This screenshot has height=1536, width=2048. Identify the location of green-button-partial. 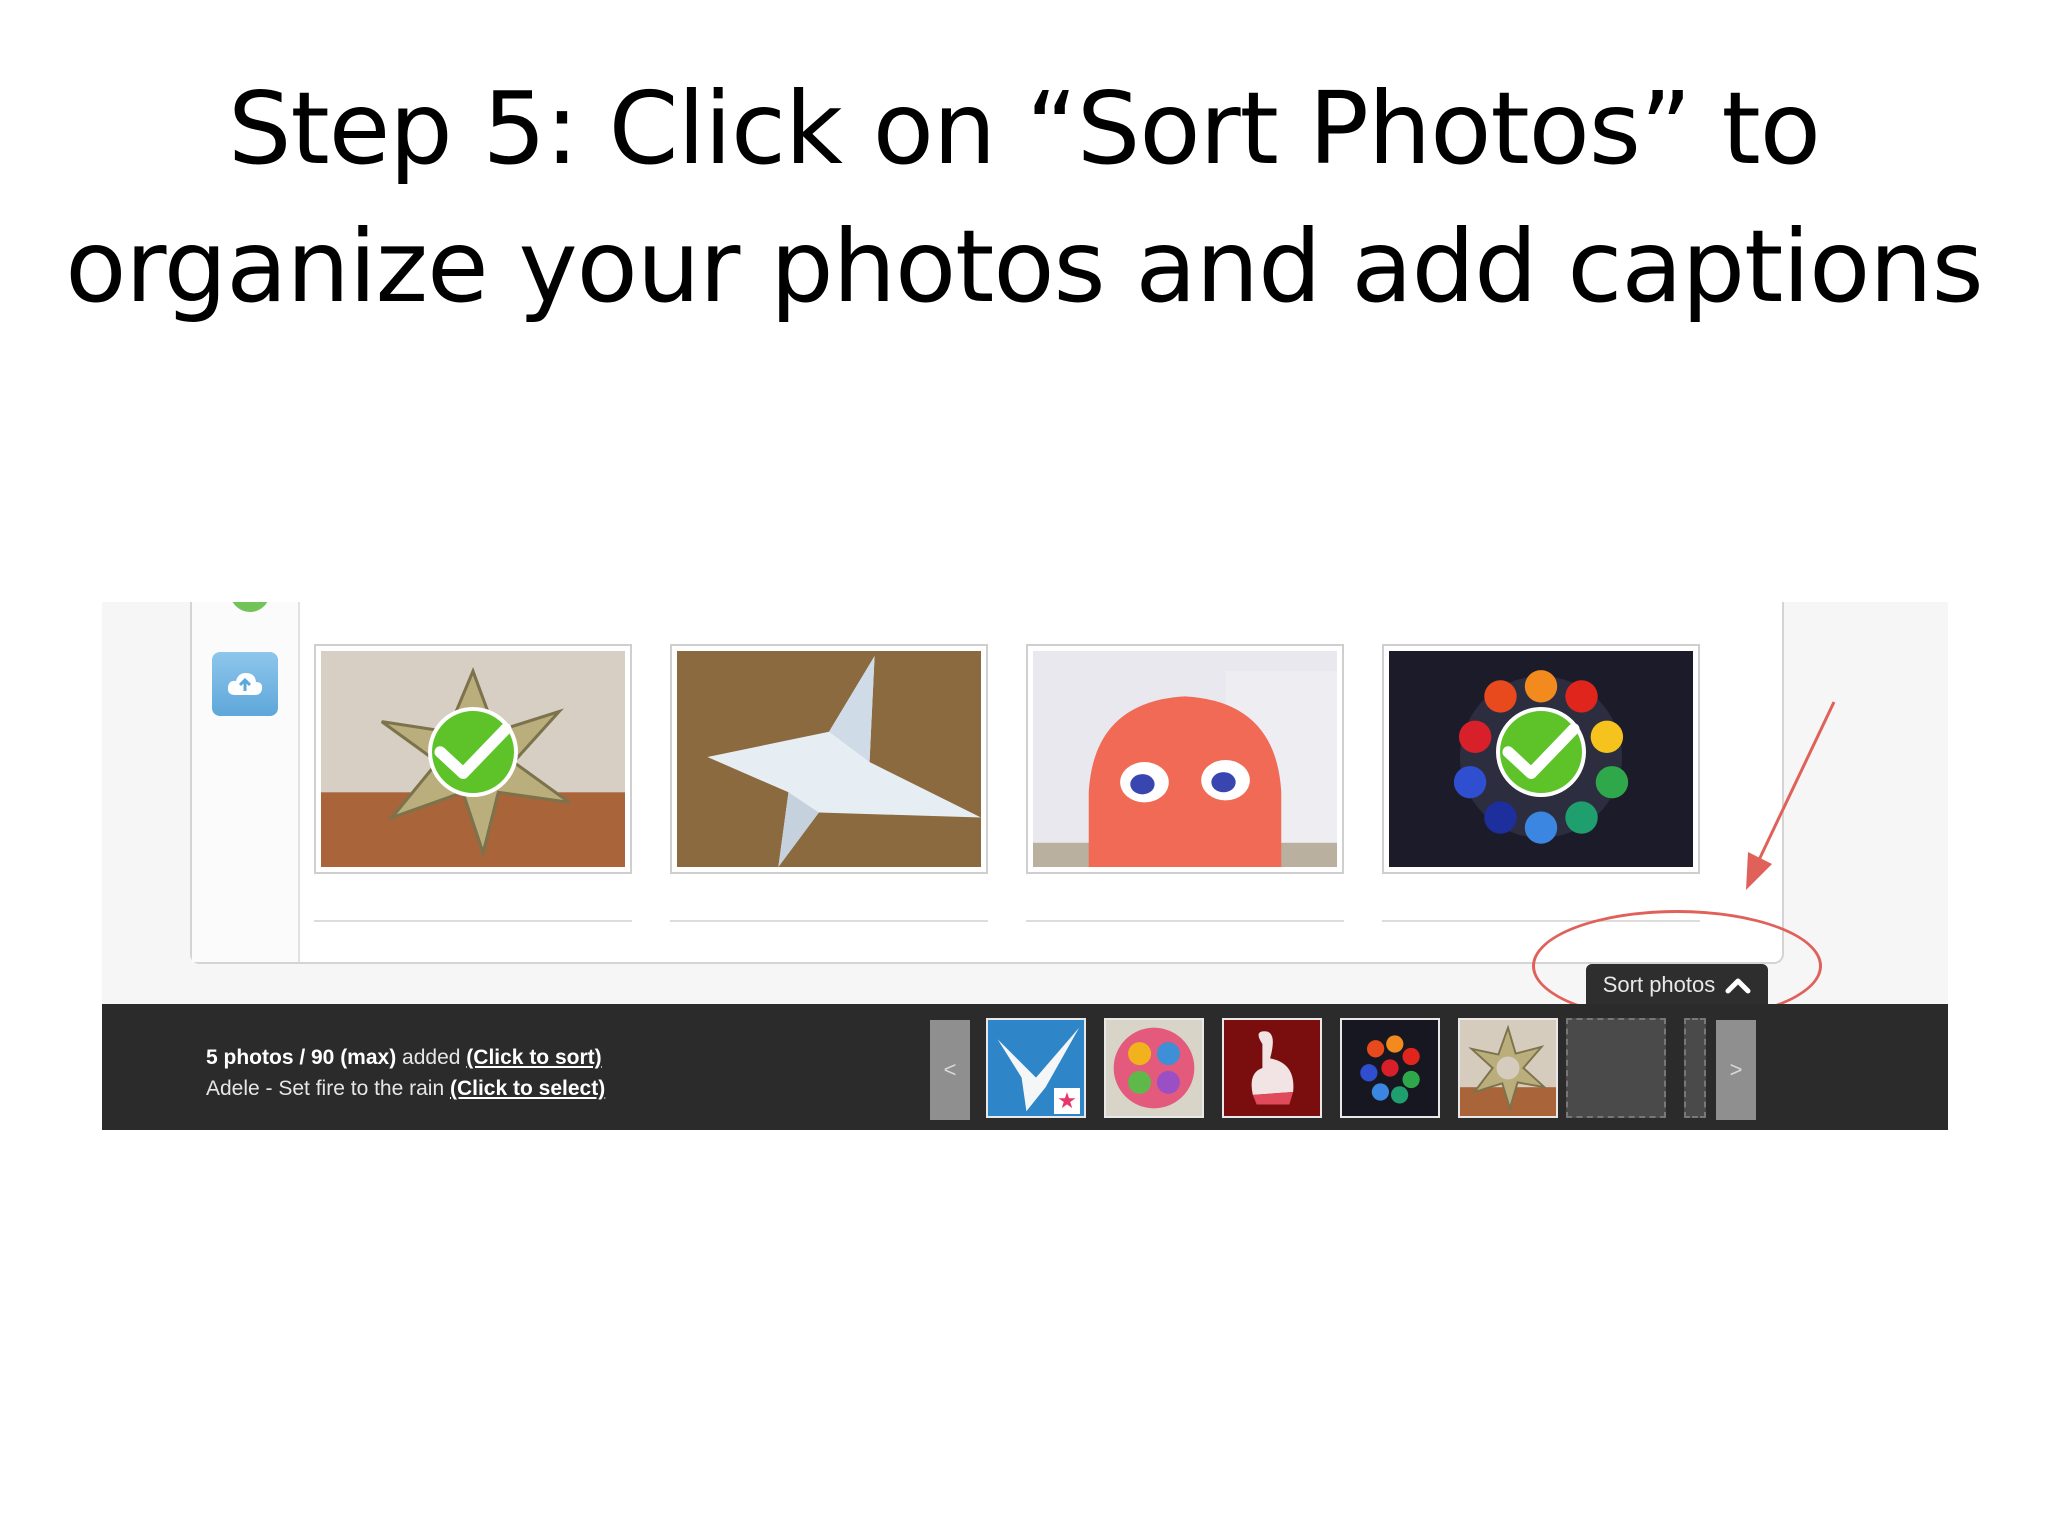
(250, 607).